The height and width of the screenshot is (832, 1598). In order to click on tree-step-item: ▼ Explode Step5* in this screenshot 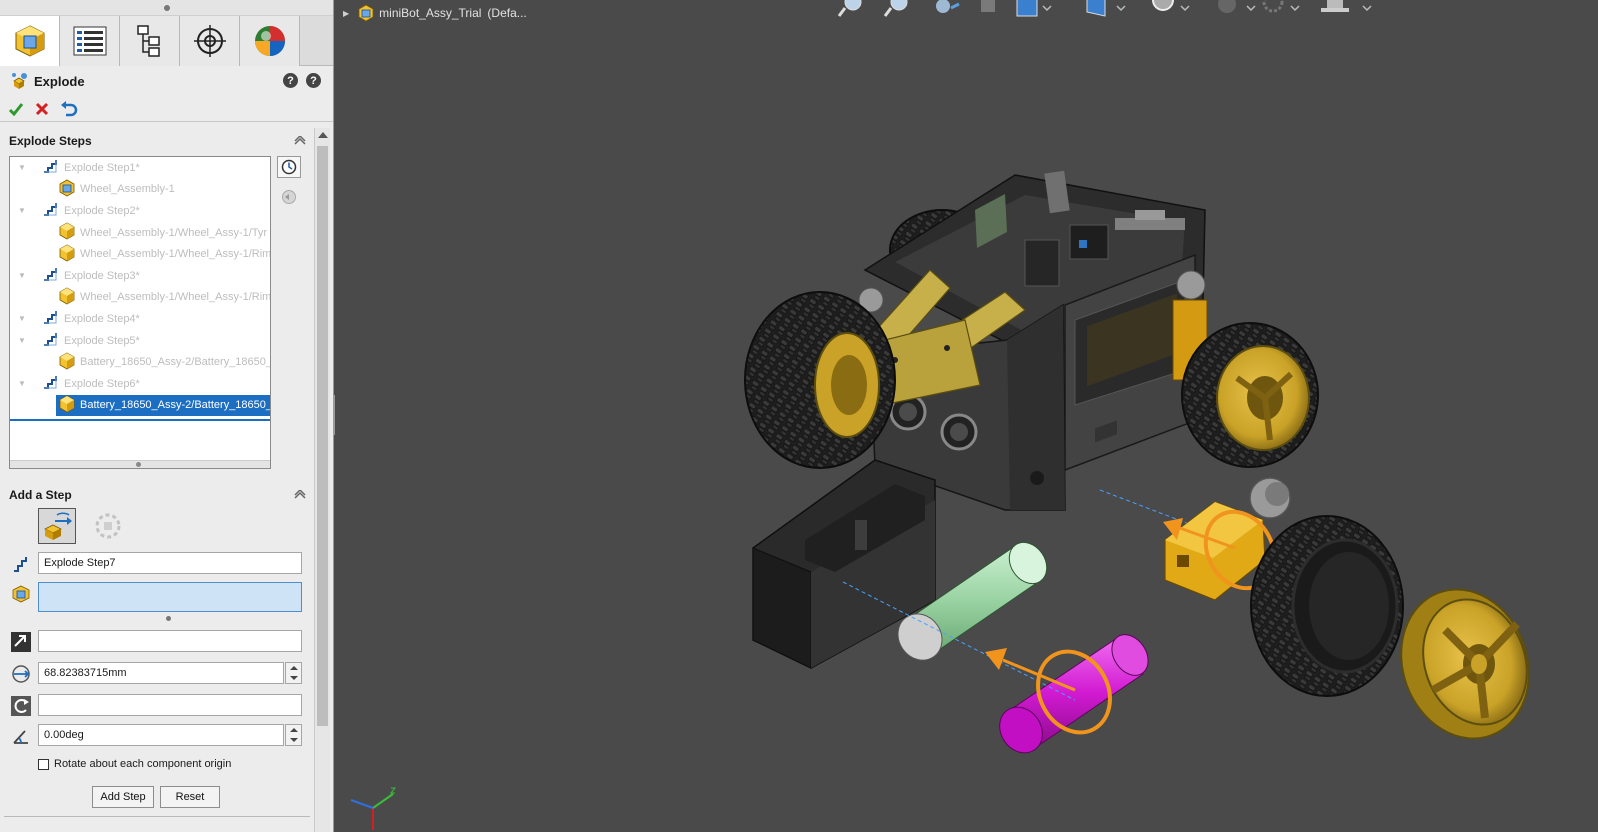, I will do `click(140, 341)`.